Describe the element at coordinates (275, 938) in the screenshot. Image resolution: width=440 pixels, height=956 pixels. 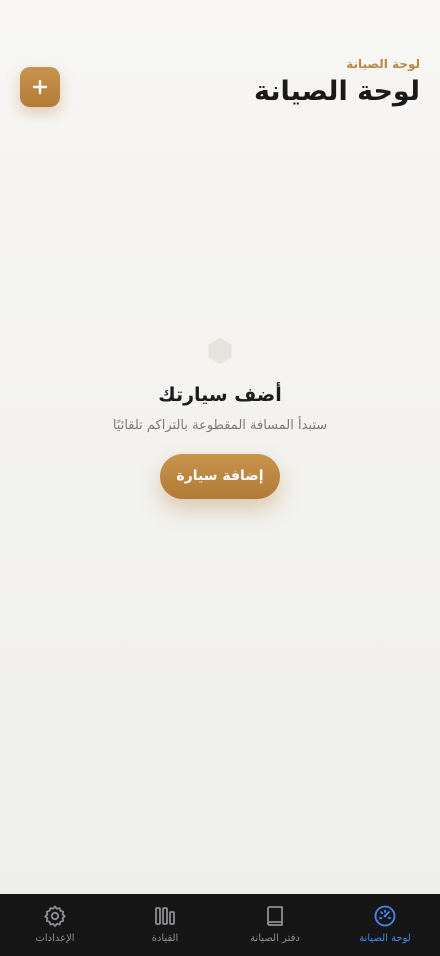
I see `tab-label: دفتر الصيانة` at that location.